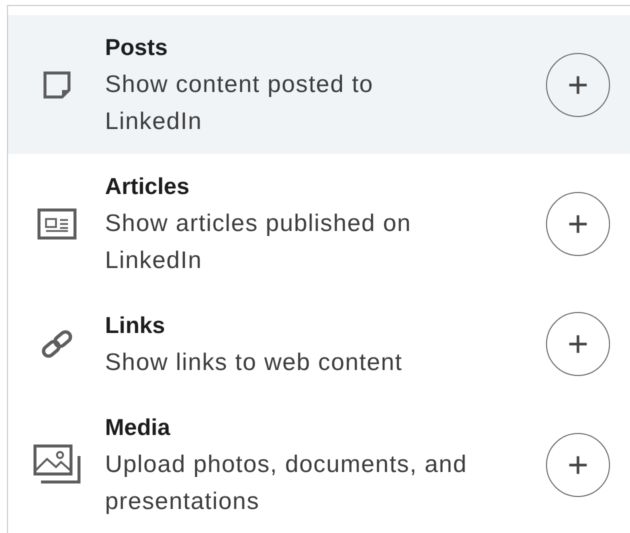 The height and width of the screenshot is (533, 630). I want to click on item-title: Media, so click(138, 427).